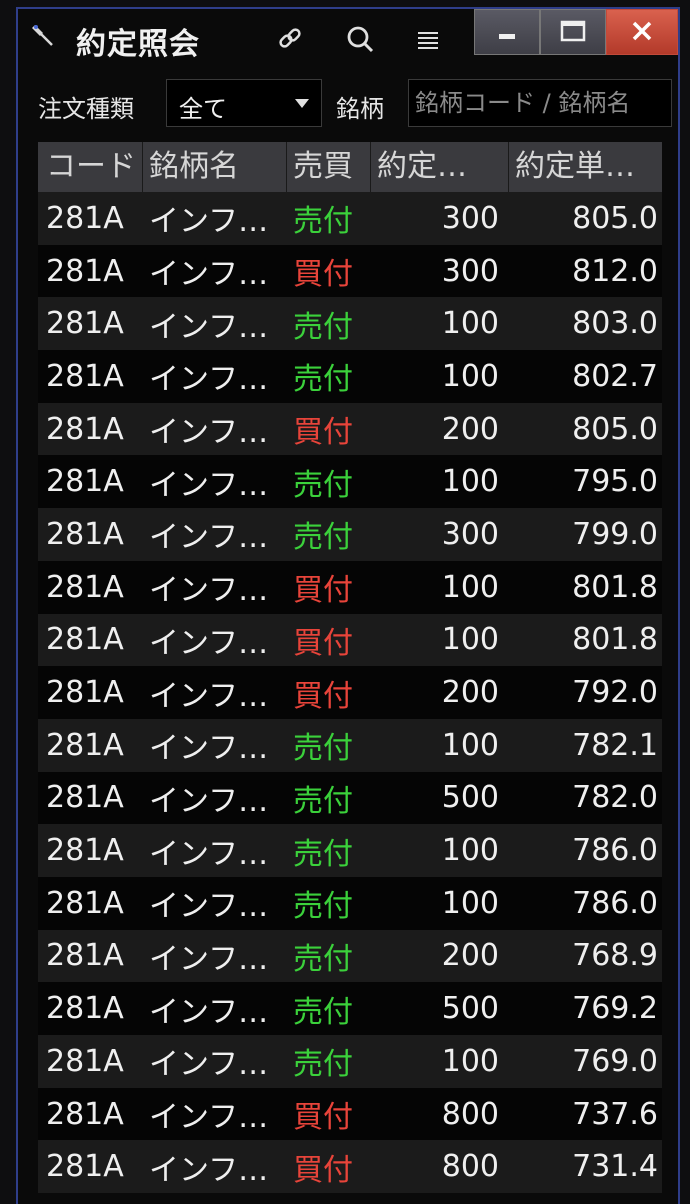  I want to click on column-header-code: コード, so click(90, 167).